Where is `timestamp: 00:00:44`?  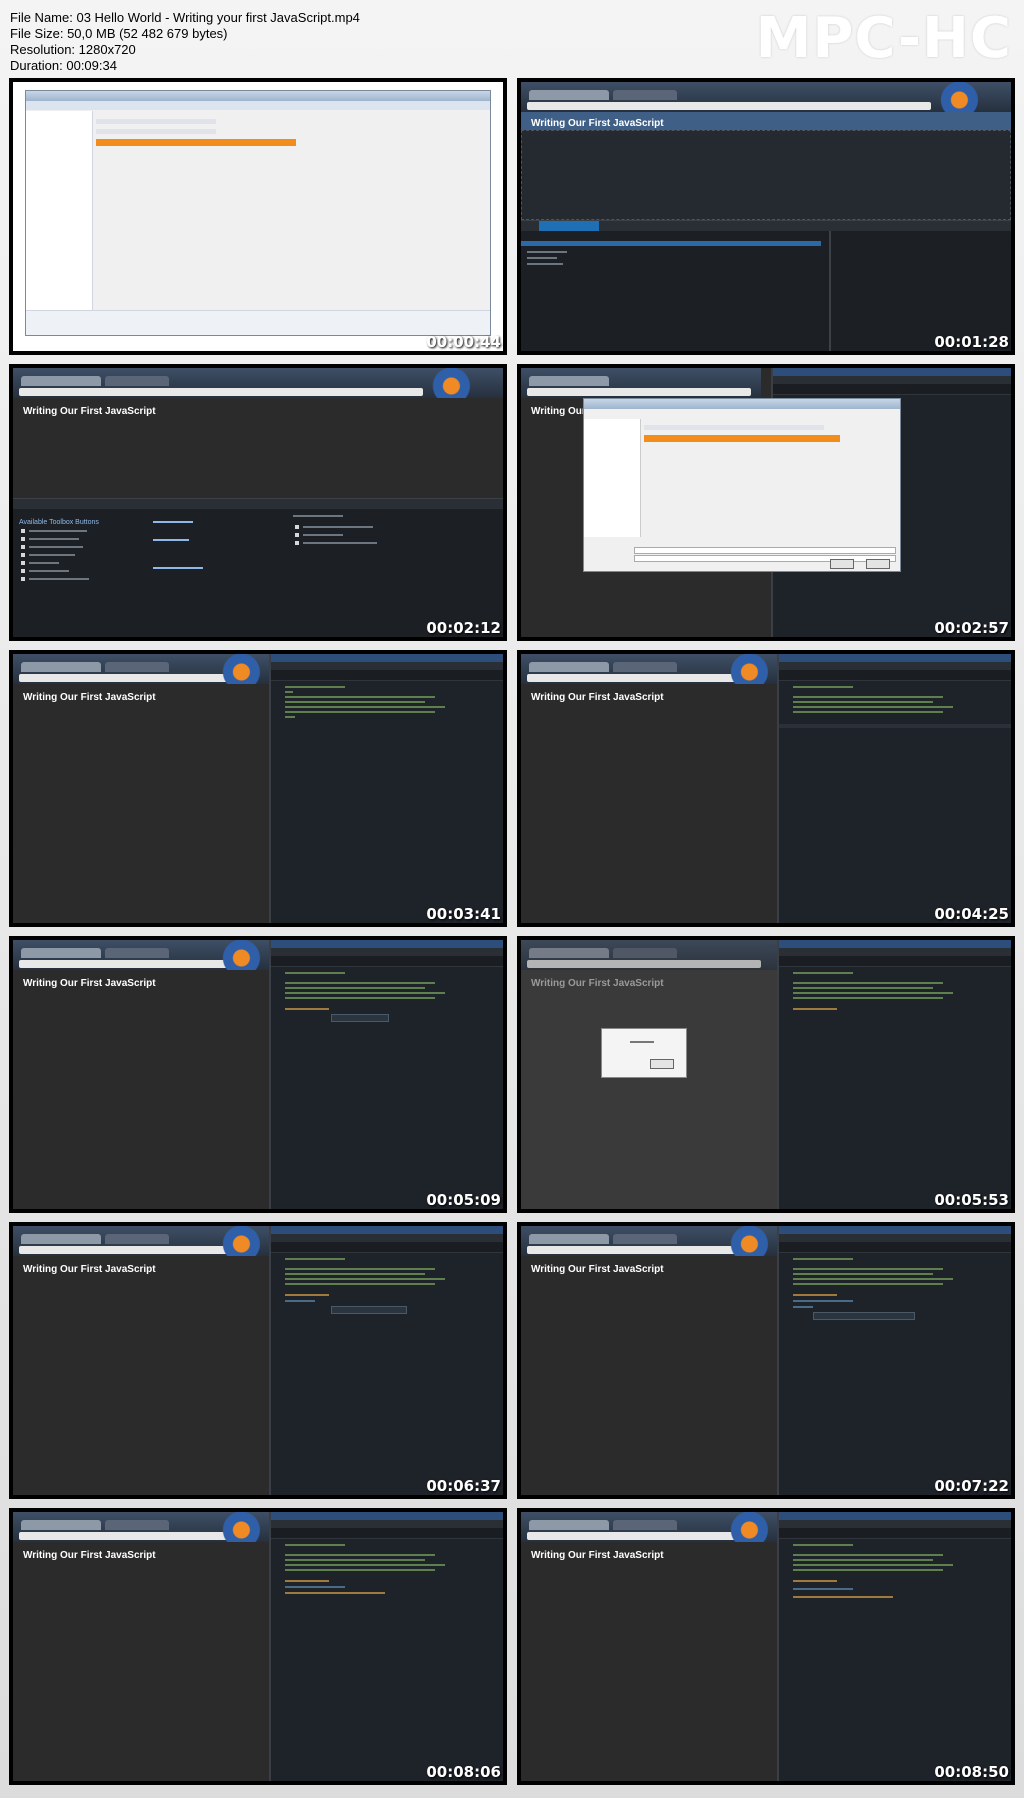
timestamp: 00:00:44 is located at coordinates (463, 342).